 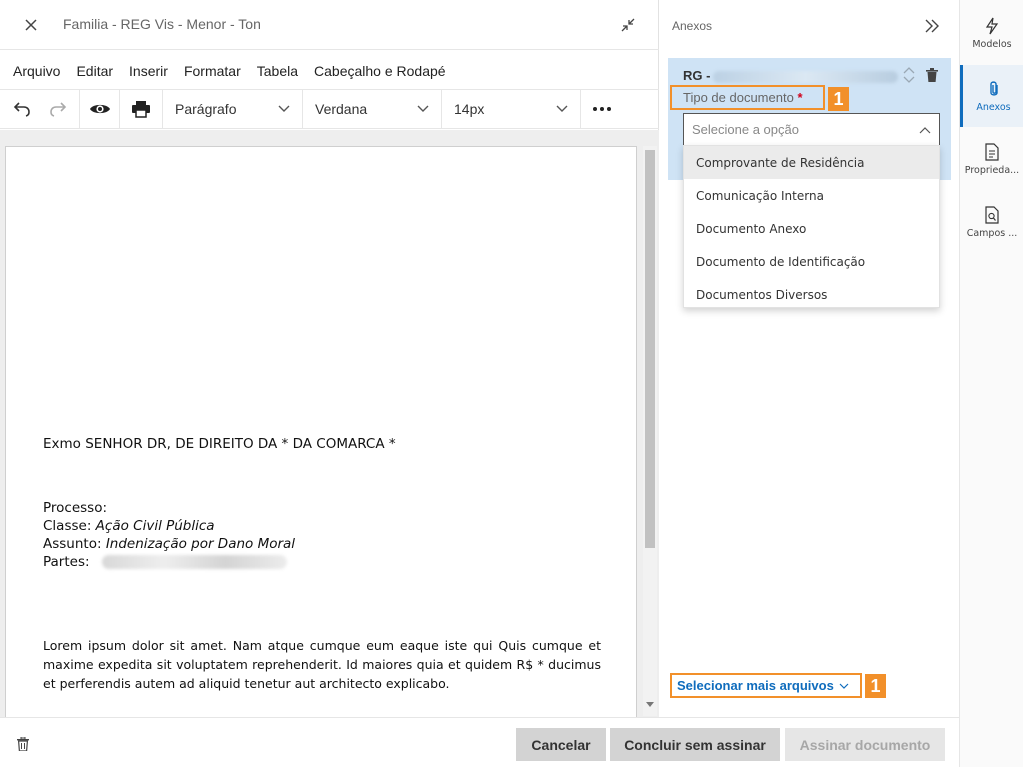 I want to click on font-family-select: Verdana, so click(x=372, y=109).